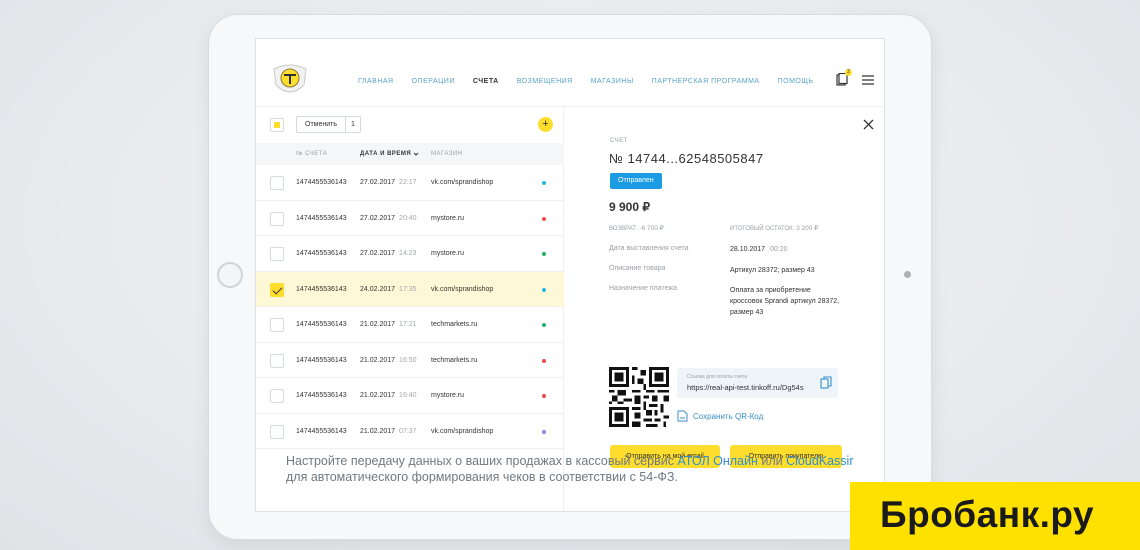 Image resolution: width=1140 pixels, height=550 pixels. I want to click on row-date: 24.02.2017 17:35, so click(388, 289).